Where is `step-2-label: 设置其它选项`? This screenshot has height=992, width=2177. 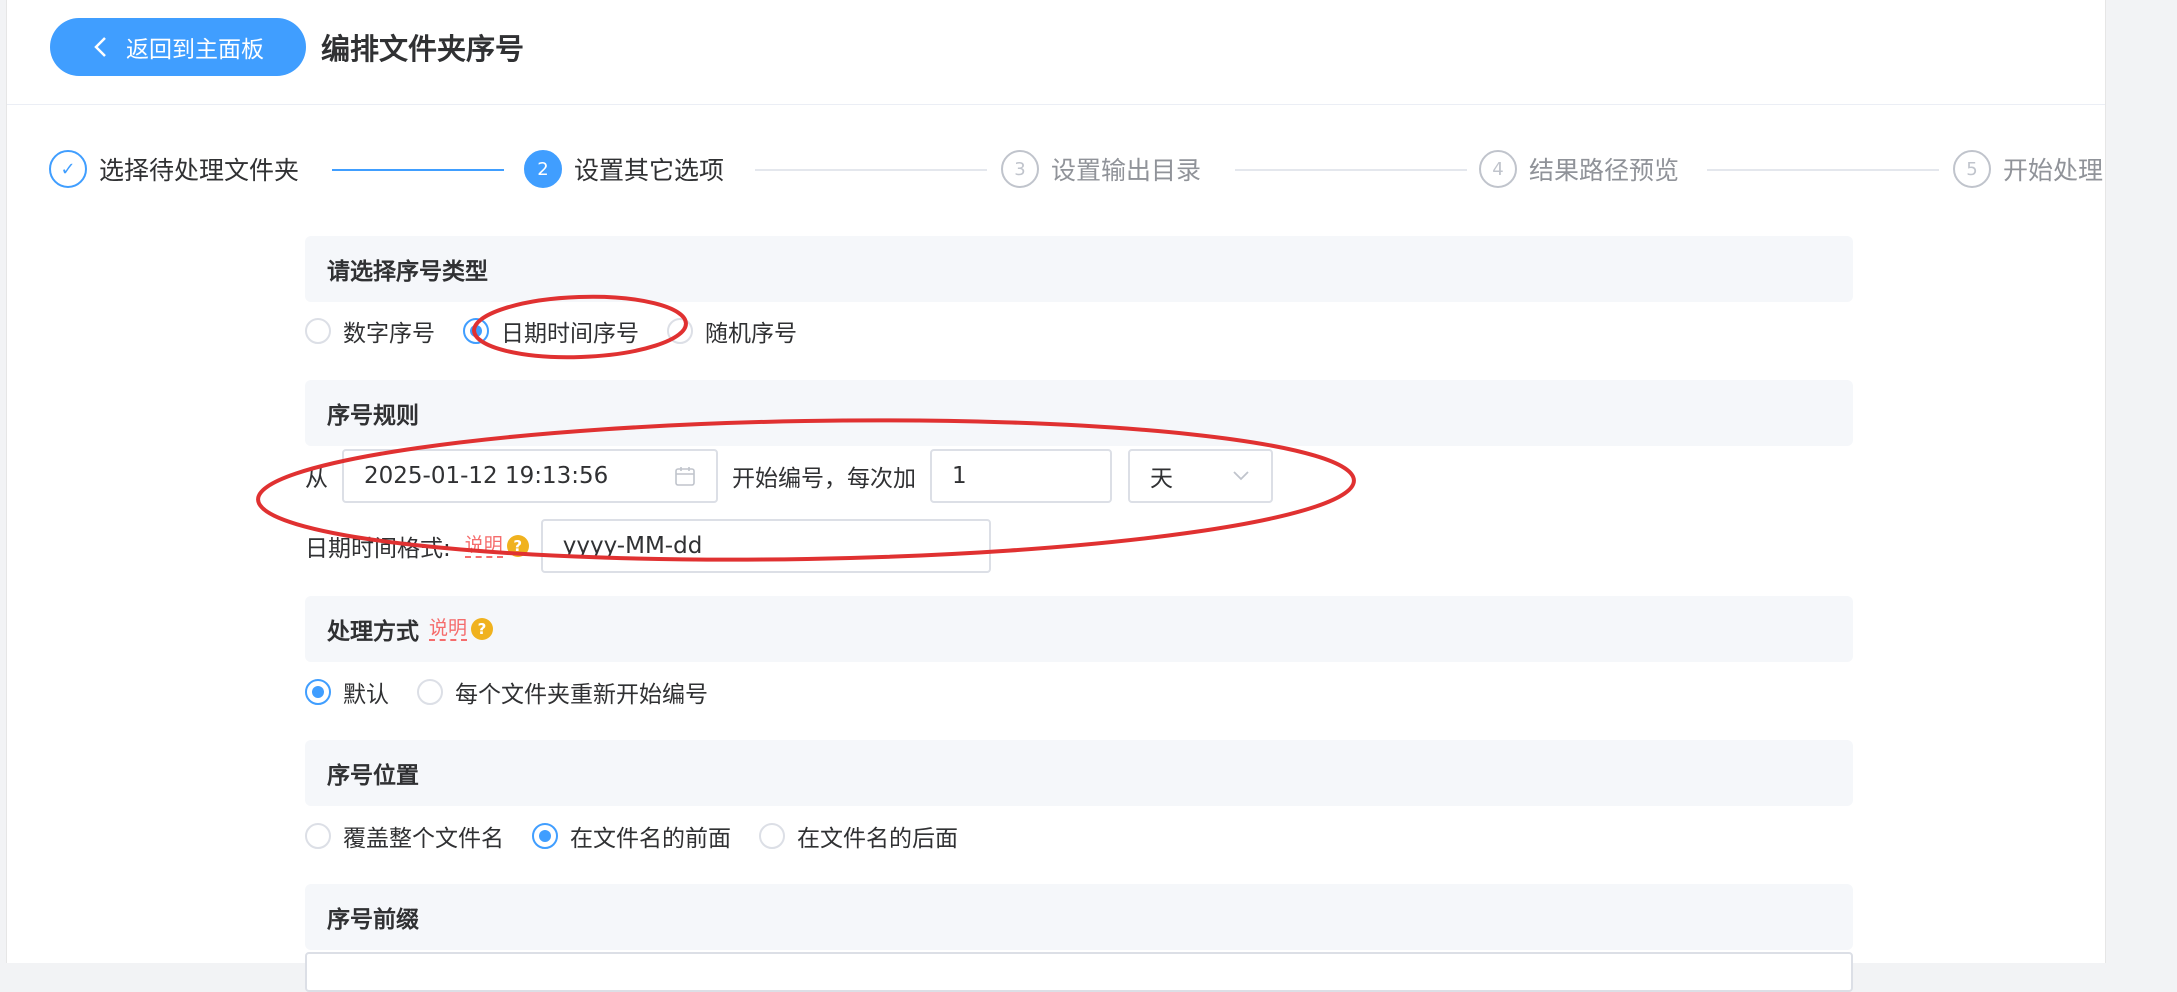 step-2-label: 设置其它选项 is located at coordinates (649, 170).